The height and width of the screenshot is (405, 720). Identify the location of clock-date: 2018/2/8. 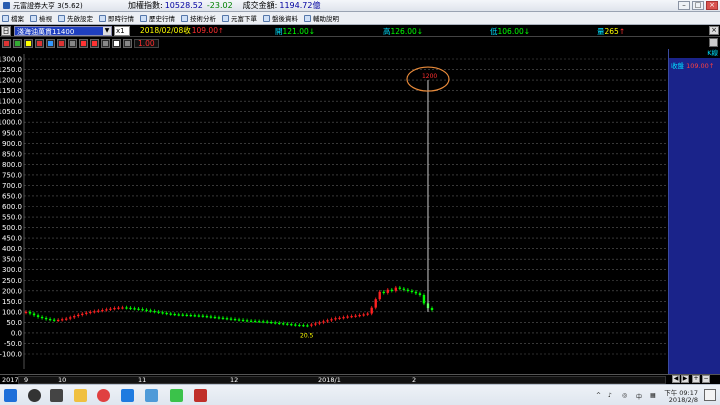
(683, 400).